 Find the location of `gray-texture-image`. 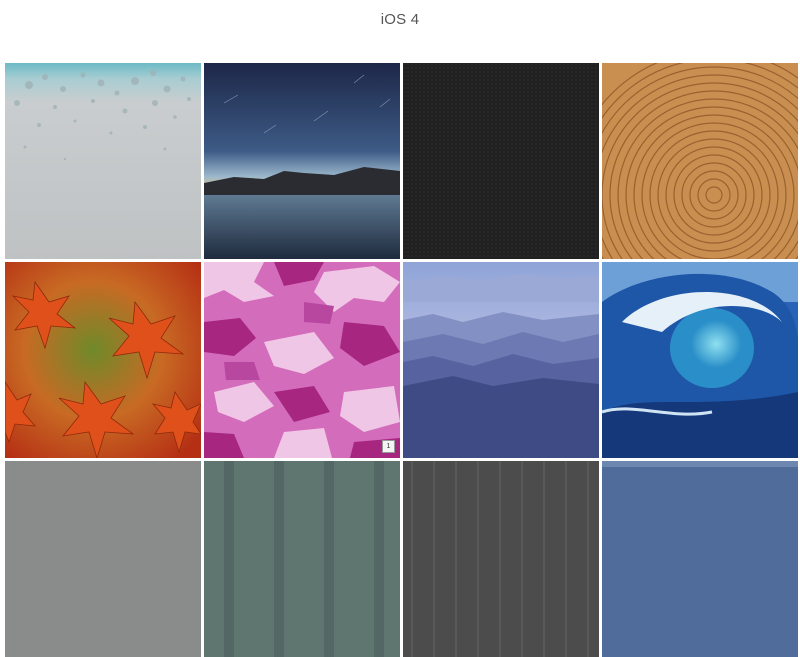

gray-texture-image is located at coordinates (103, 559).